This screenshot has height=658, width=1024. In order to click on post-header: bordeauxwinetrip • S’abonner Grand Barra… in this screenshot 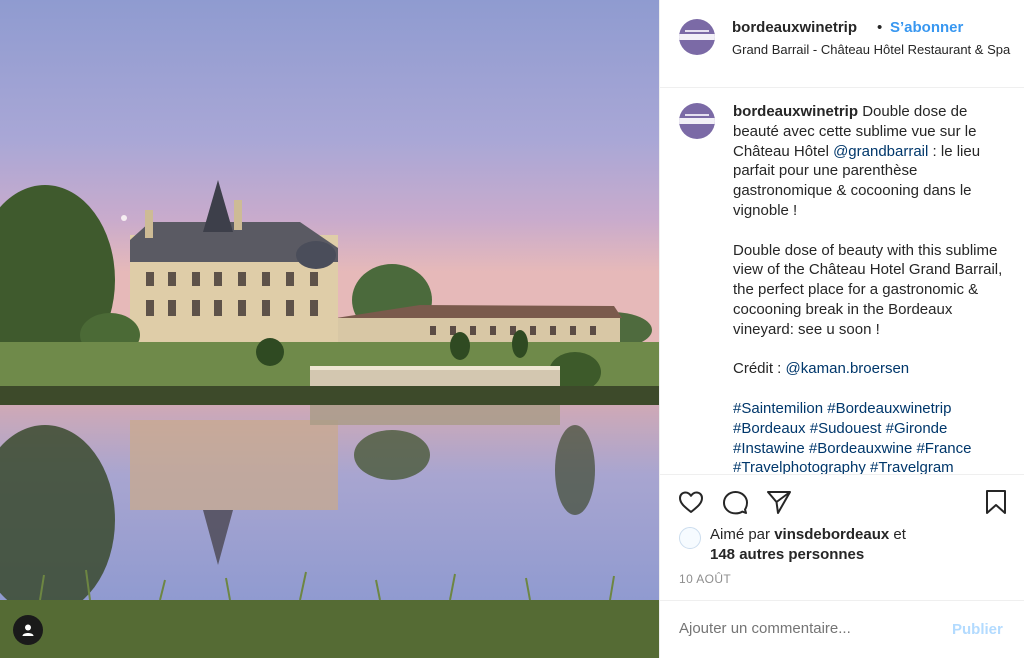, I will do `click(842, 44)`.